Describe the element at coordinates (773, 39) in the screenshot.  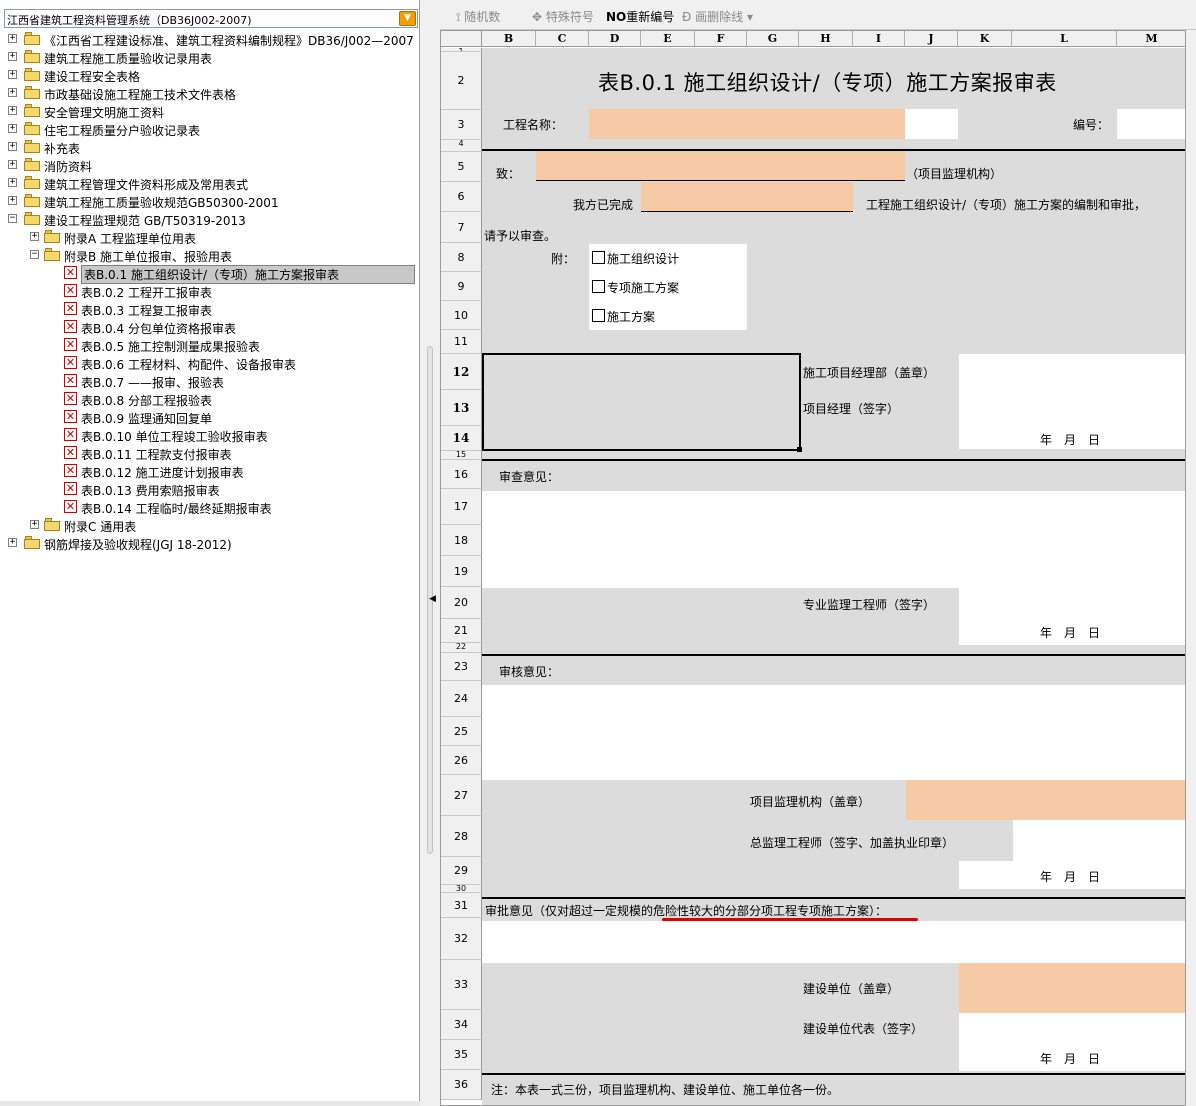
I see `column-header: G` at that location.